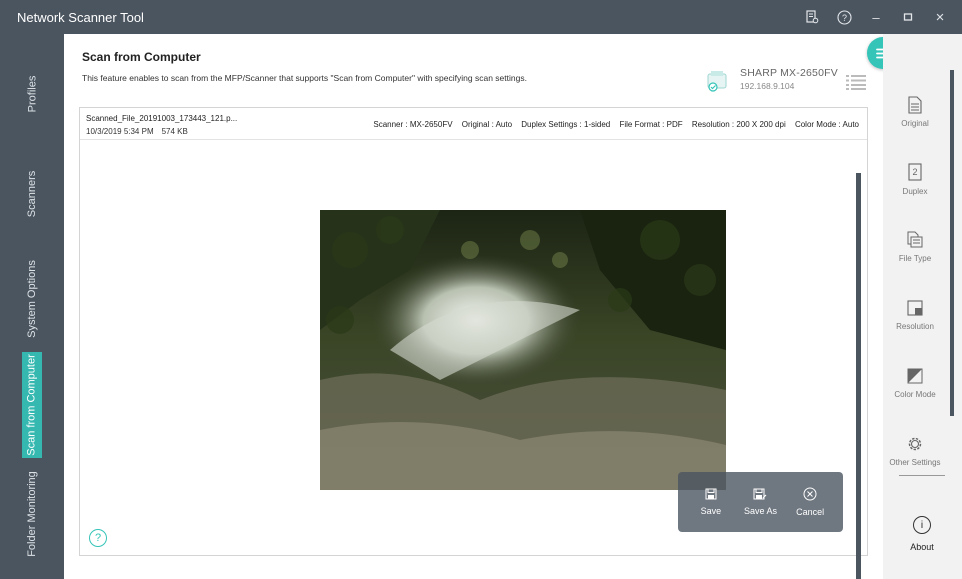 The height and width of the screenshot is (579, 962). I want to click on help-icon: ?, so click(844, 17).